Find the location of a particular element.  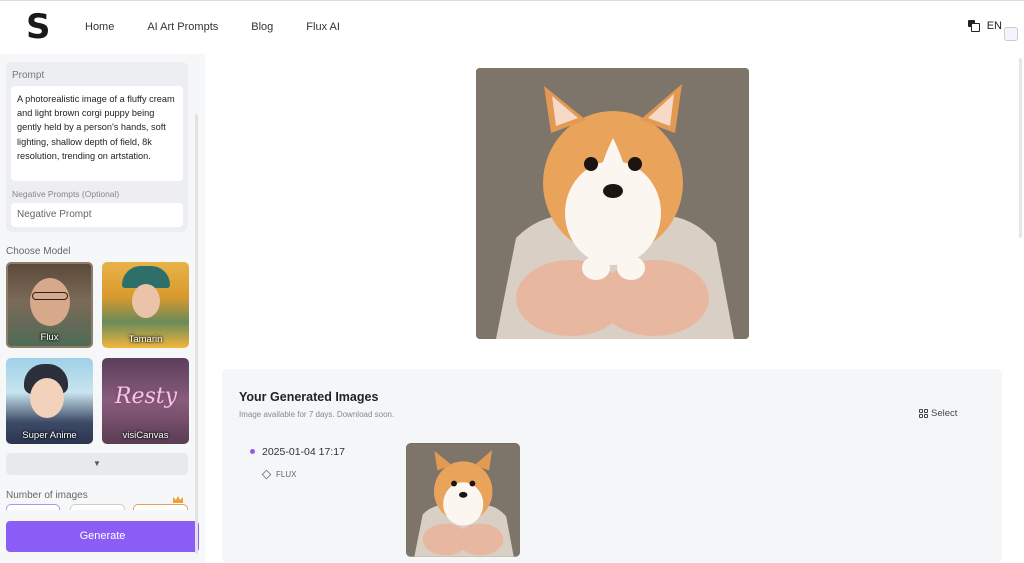

negative-prompt-input: Negative Prompt is located at coordinates (97, 215).